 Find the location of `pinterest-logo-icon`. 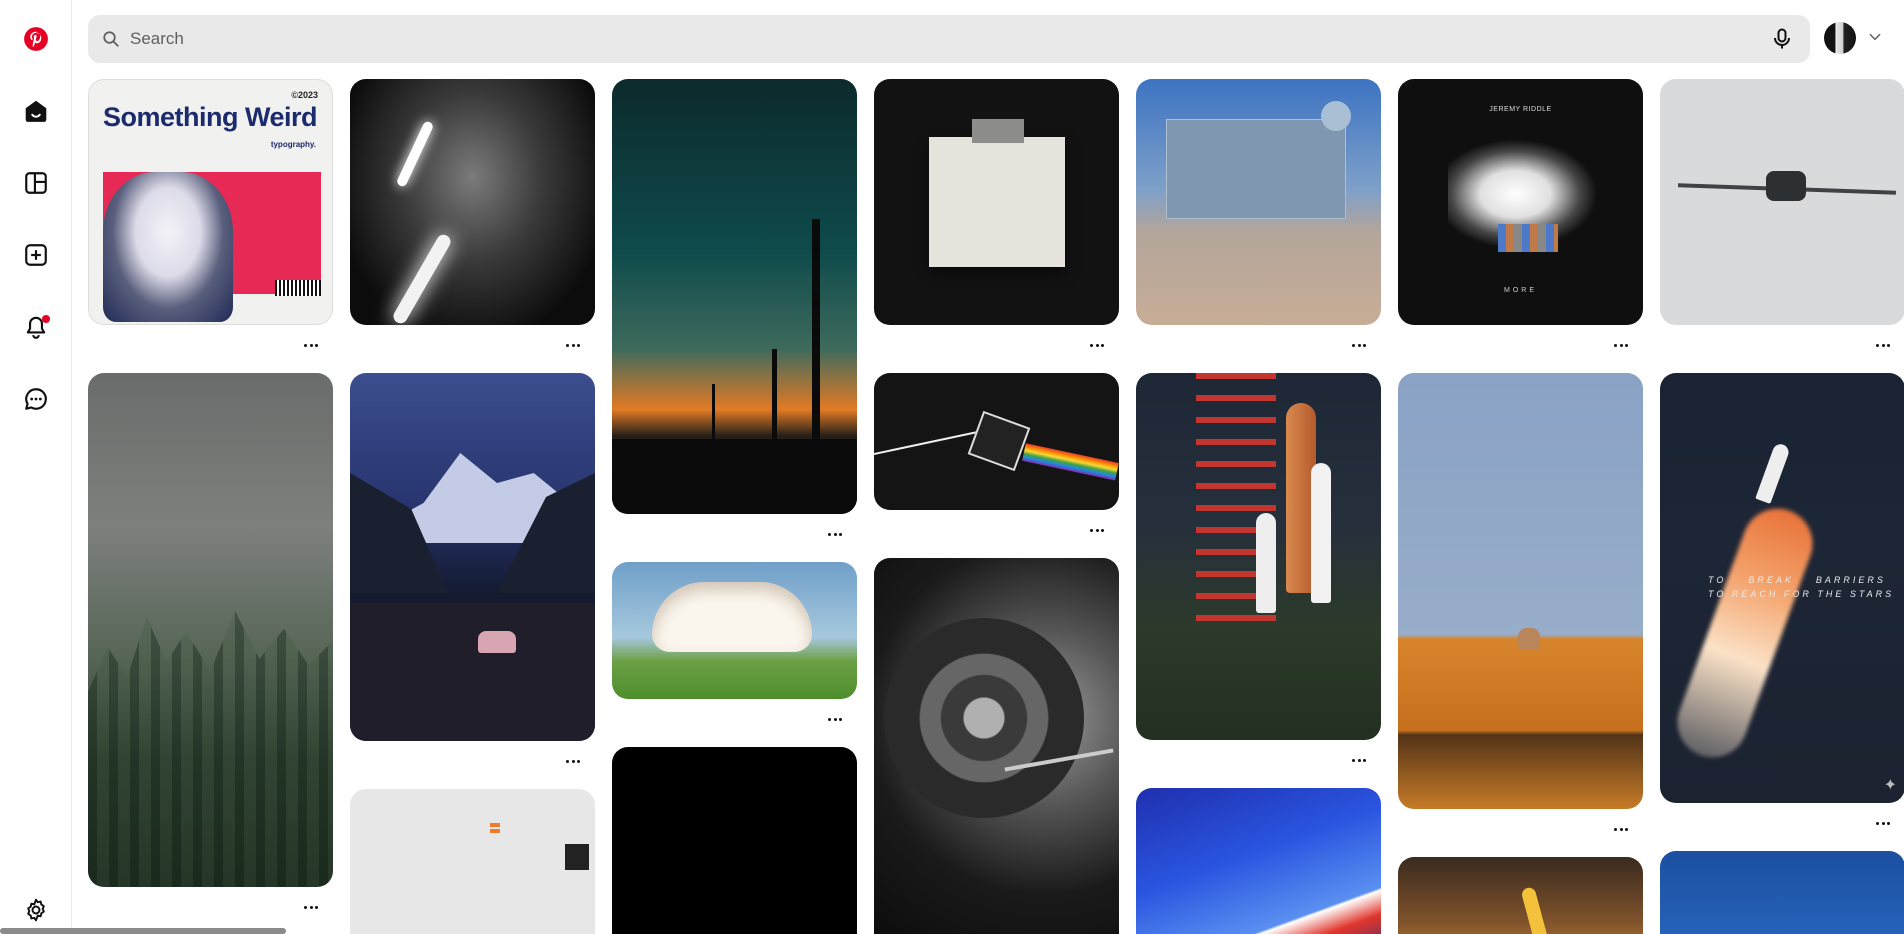

pinterest-logo-icon is located at coordinates (36, 39).